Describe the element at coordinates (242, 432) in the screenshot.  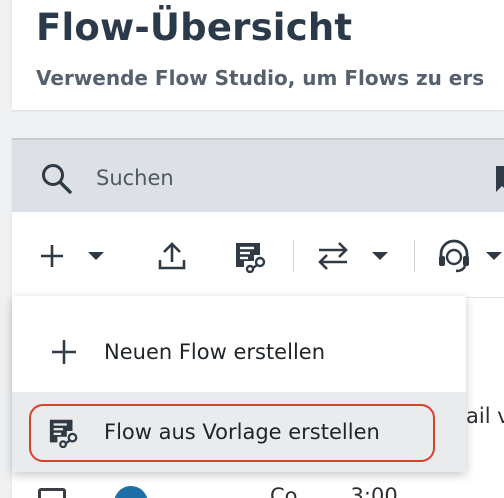
I see `menu-item-label: Flow aus Vorlage erstellen` at that location.